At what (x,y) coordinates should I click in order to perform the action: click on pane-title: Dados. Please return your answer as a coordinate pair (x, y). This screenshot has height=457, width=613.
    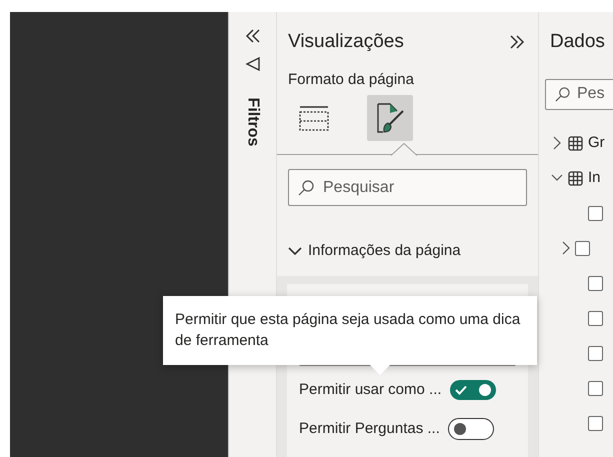
    Looking at the image, I should click on (577, 42).